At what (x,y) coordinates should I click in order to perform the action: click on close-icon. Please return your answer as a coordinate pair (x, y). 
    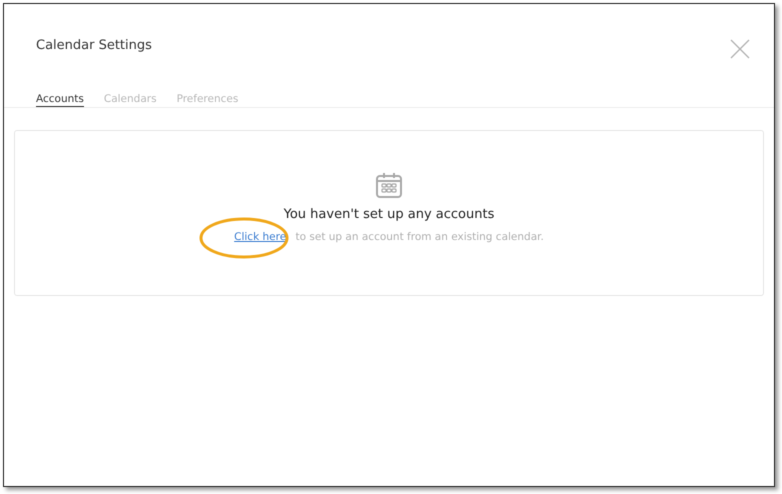
    Looking at the image, I should click on (740, 49).